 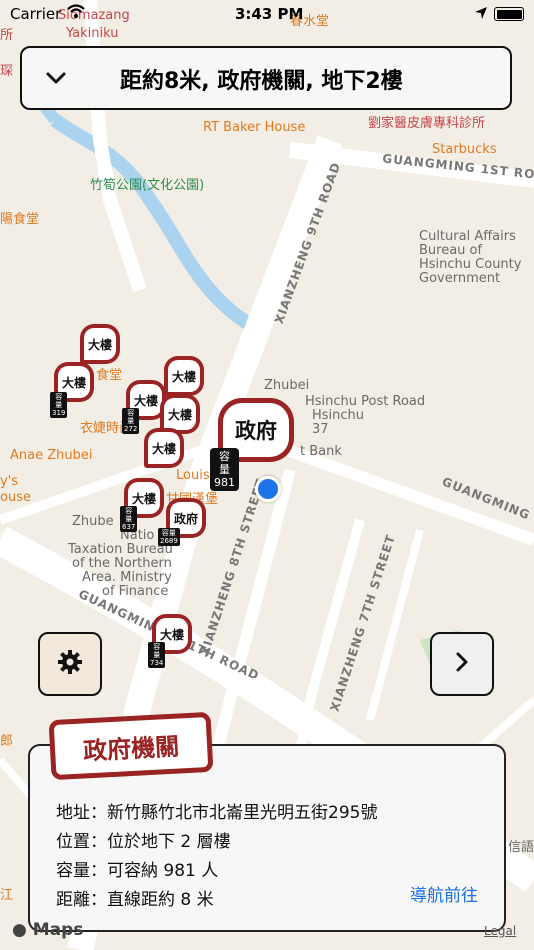 I want to click on carrier-label: Carrier, so click(x=36, y=14).